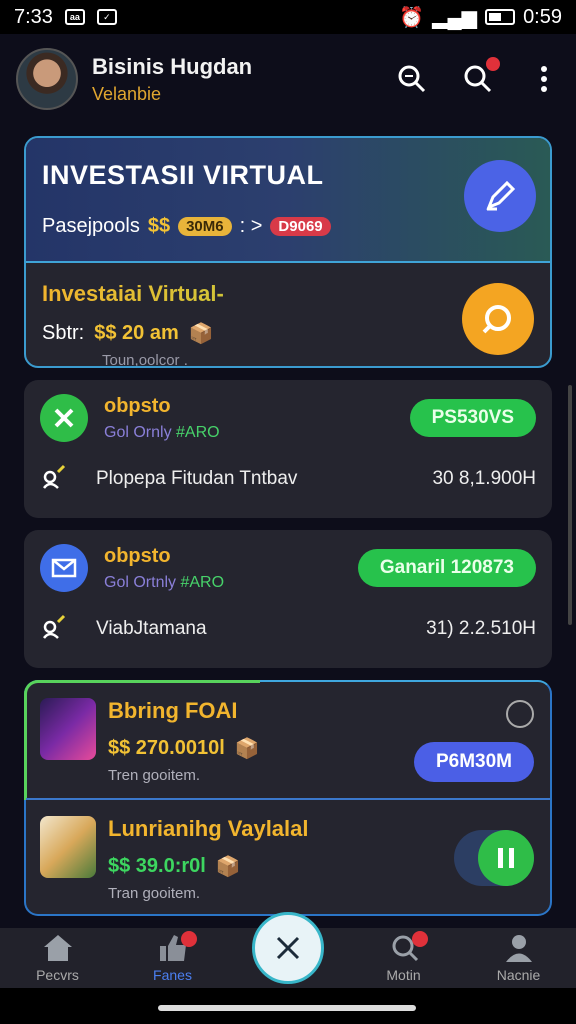 This screenshot has width=576, height=1024. What do you see at coordinates (205, 226) in the screenshot?
I see `hero-pill-yellow: 30M6` at bounding box center [205, 226].